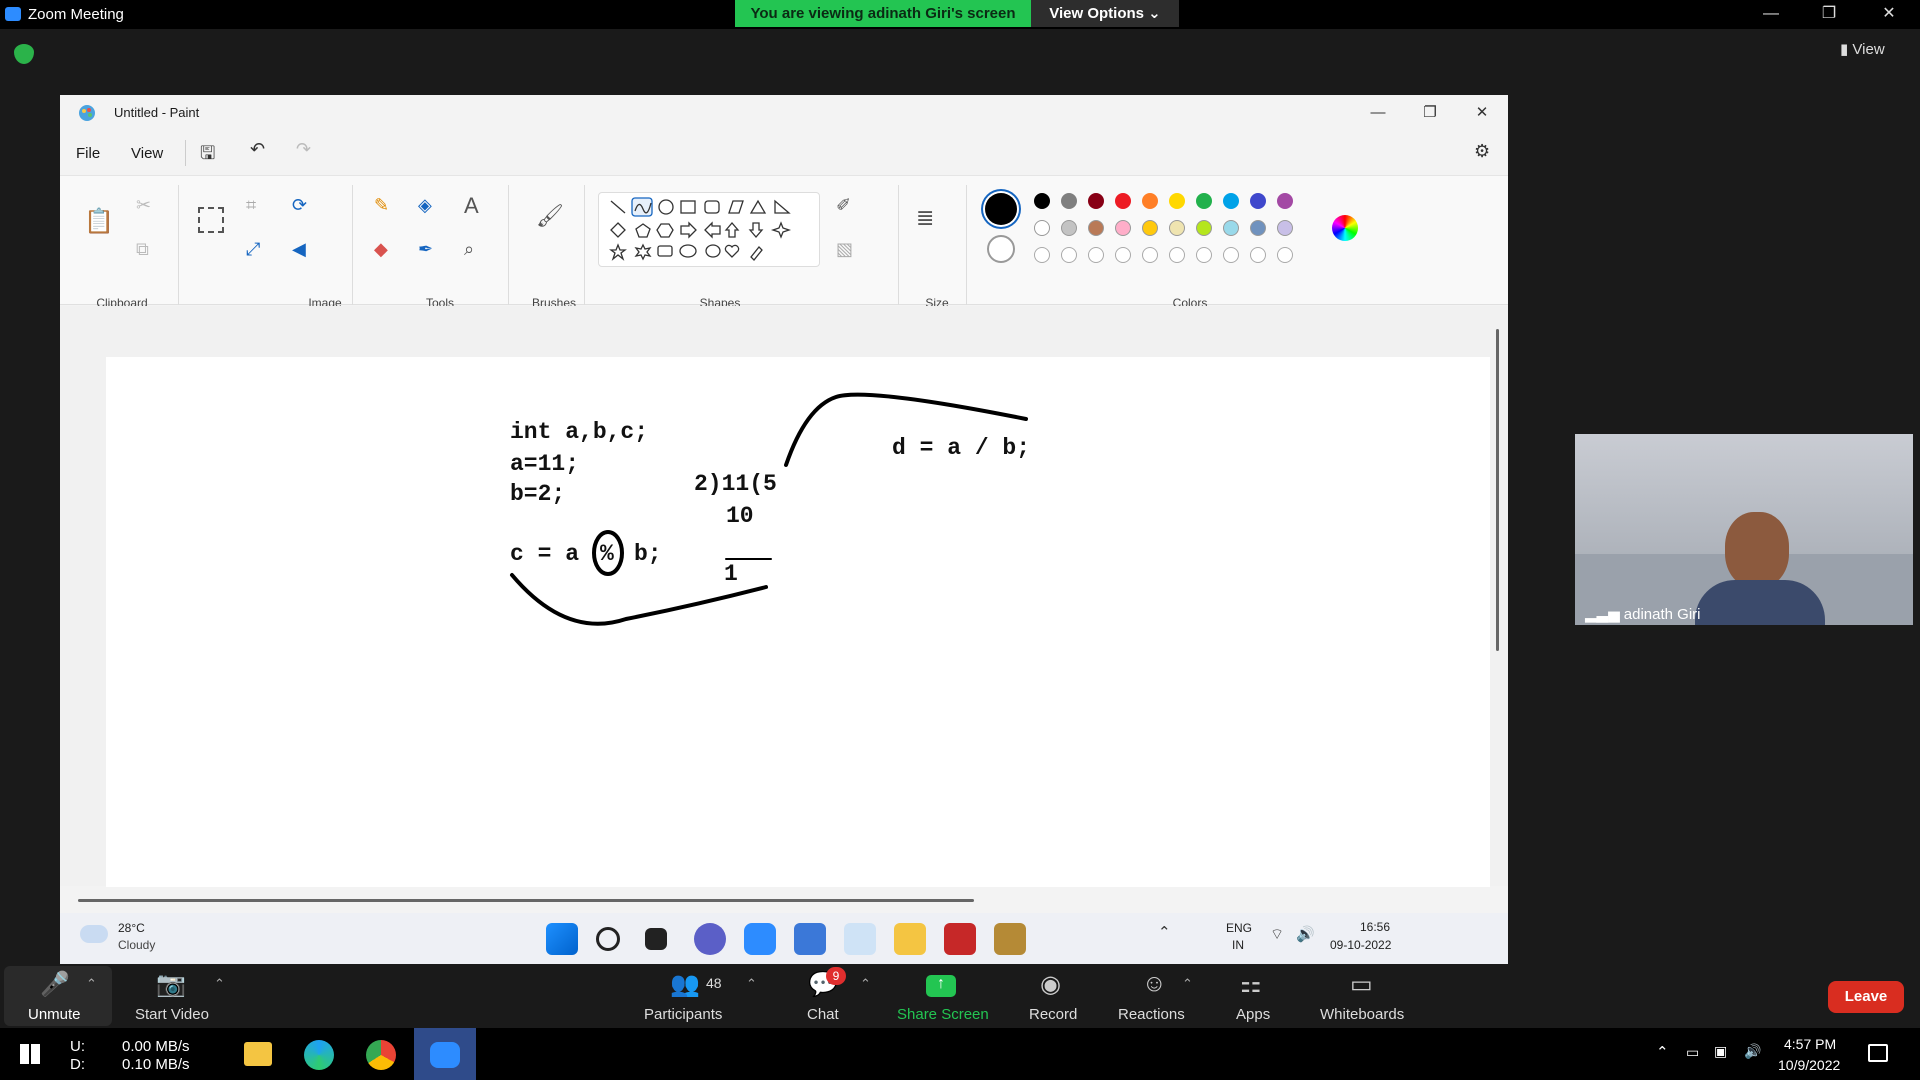  Describe the element at coordinates (823, 1014) in the screenshot. I see `chat-button: Chat` at that location.